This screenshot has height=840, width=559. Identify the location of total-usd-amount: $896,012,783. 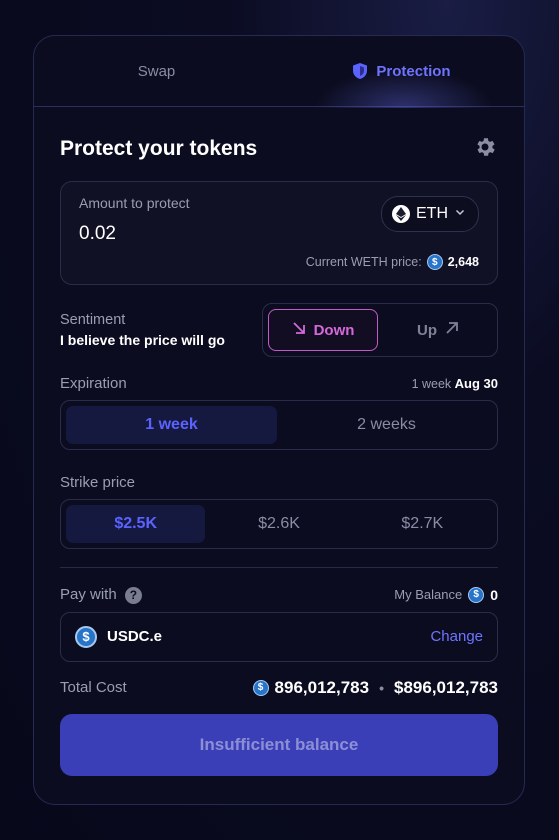
(446, 687).